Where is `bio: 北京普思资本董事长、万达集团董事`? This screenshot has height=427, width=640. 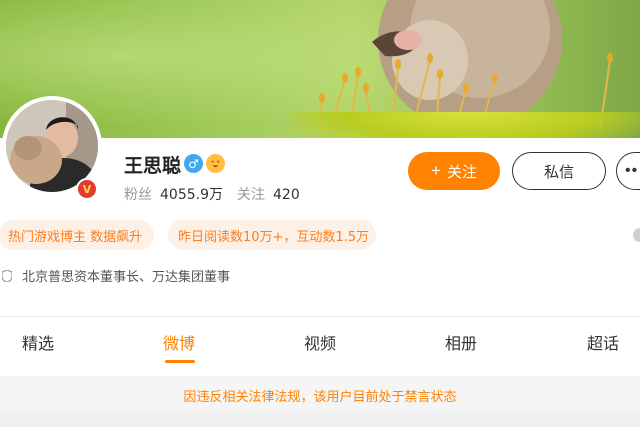 bio: 北京普思资本董事长、万达集团董事 is located at coordinates (115, 275).